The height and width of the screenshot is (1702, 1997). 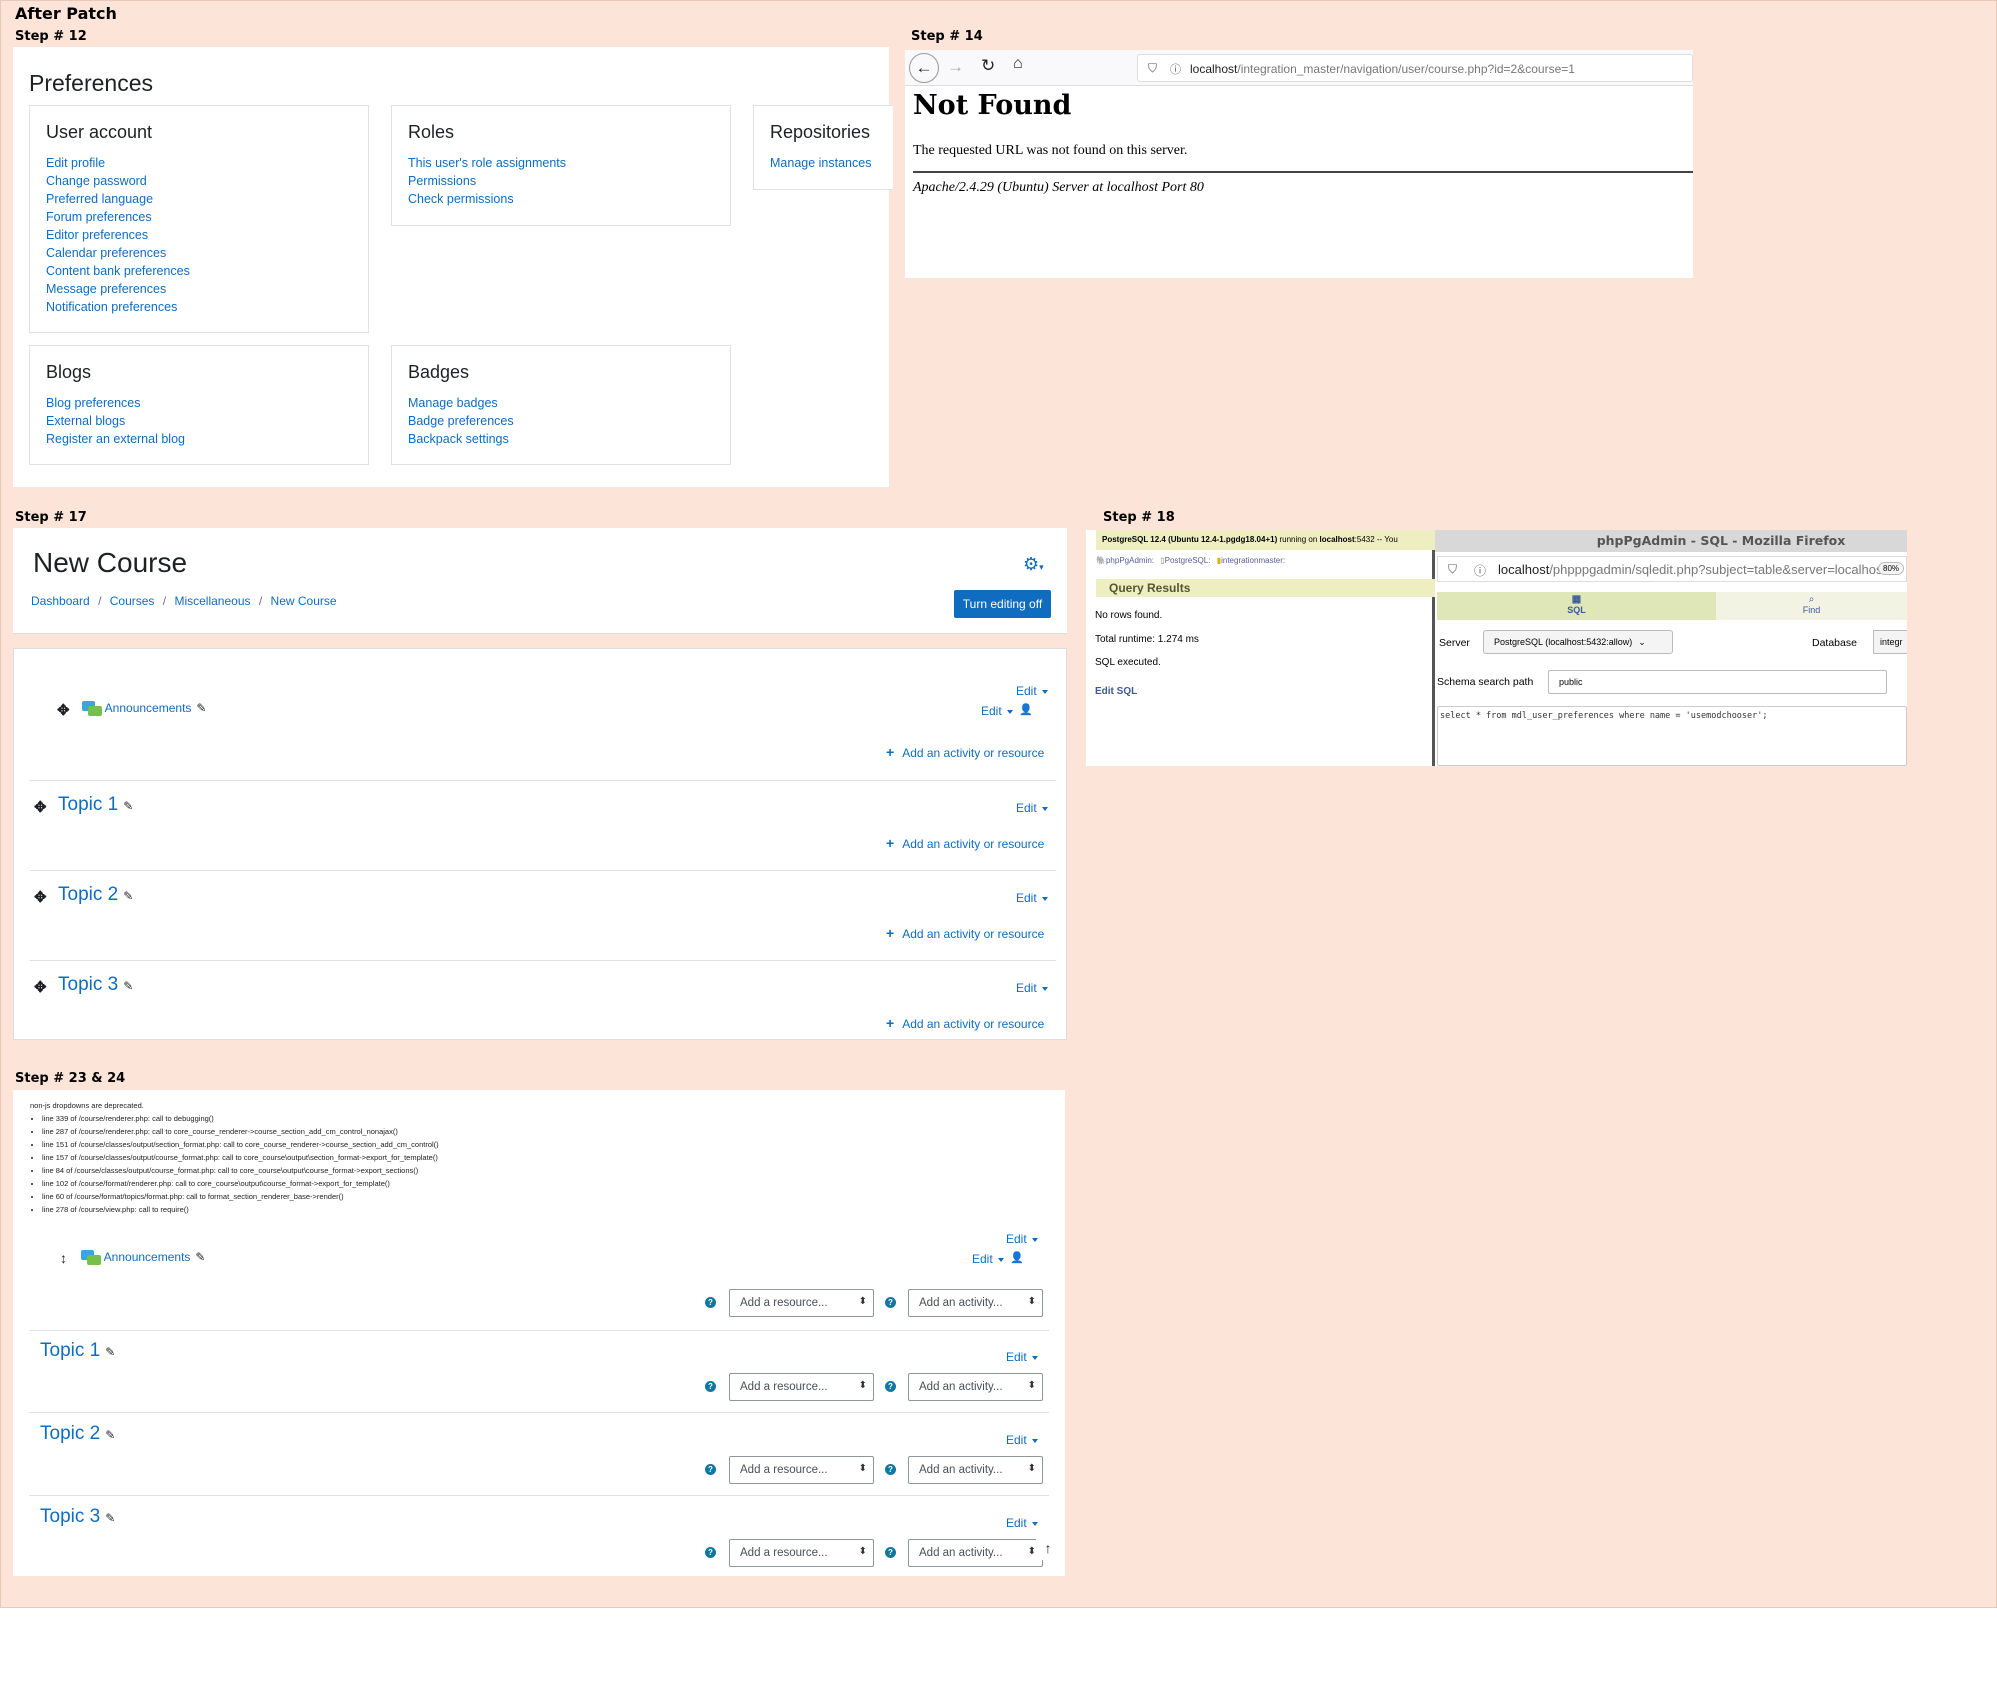 What do you see at coordinates (118, 163) in the screenshot?
I see `edit-profile-link: Edit profile` at bounding box center [118, 163].